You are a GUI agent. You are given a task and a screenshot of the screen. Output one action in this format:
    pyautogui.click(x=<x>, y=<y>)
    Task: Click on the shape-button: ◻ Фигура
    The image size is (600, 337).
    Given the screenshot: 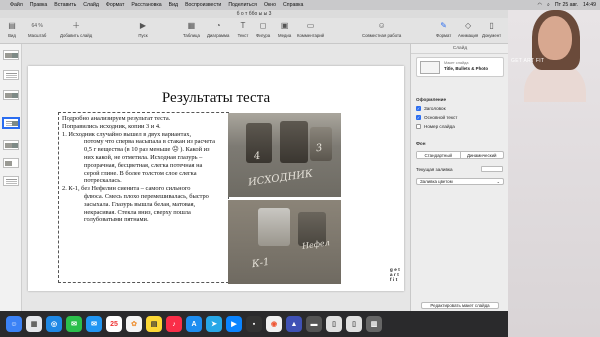 What is the action you would take?
    pyautogui.click(x=263, y=29)
    